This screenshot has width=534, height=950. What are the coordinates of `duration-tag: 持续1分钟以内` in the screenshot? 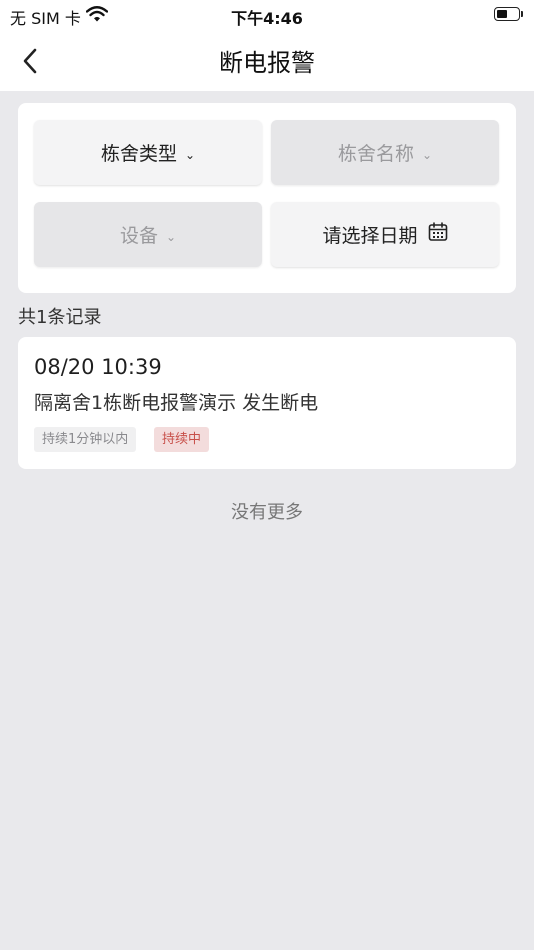 It's located at (85, 439).